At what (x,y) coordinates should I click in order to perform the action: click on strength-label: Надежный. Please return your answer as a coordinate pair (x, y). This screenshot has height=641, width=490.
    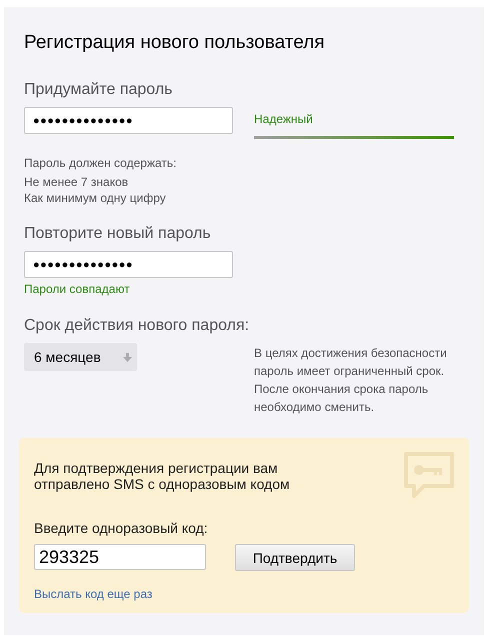
    Looking at the image, I should click on (283, 119).